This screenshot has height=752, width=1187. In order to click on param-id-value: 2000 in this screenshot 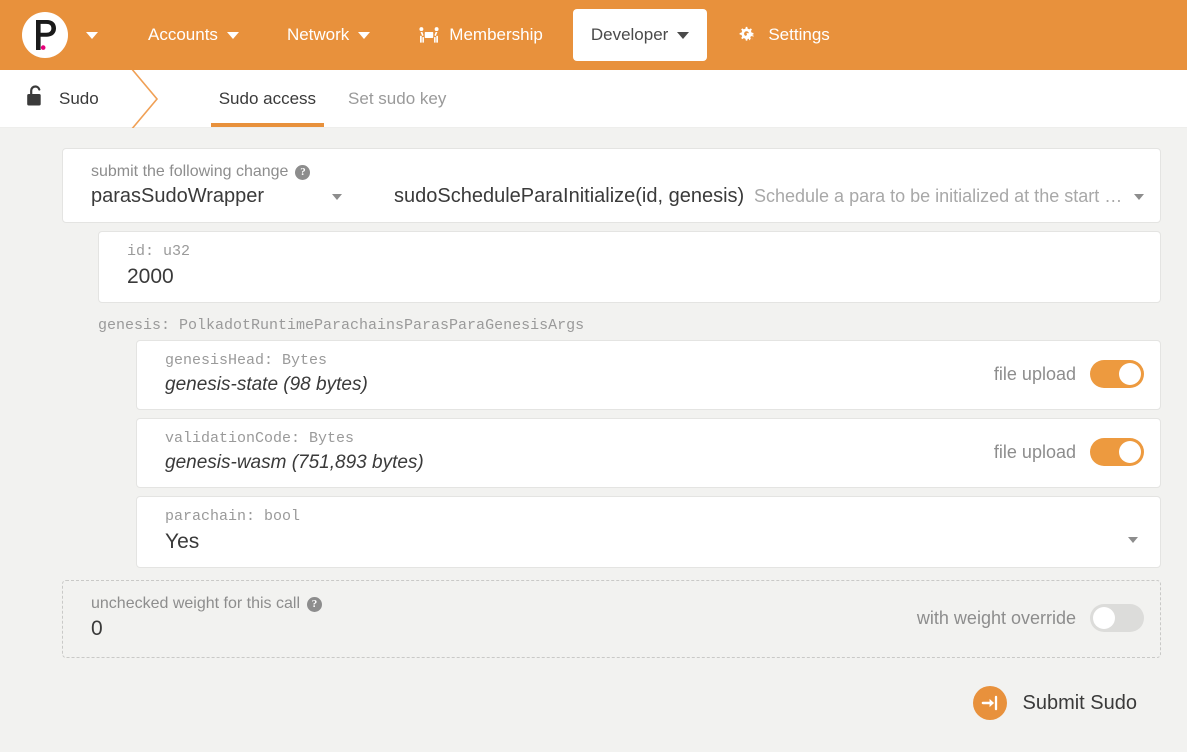, I will do `click(150, 276)`.